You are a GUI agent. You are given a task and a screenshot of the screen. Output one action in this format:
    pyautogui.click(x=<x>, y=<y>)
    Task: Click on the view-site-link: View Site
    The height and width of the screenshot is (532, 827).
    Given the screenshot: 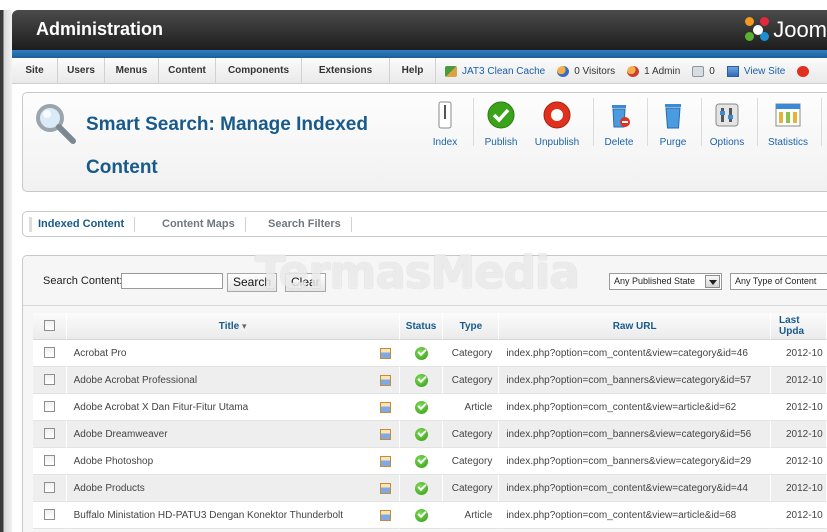 What is the action you would take?
    pyautogui.click(x=755, y=71)
    